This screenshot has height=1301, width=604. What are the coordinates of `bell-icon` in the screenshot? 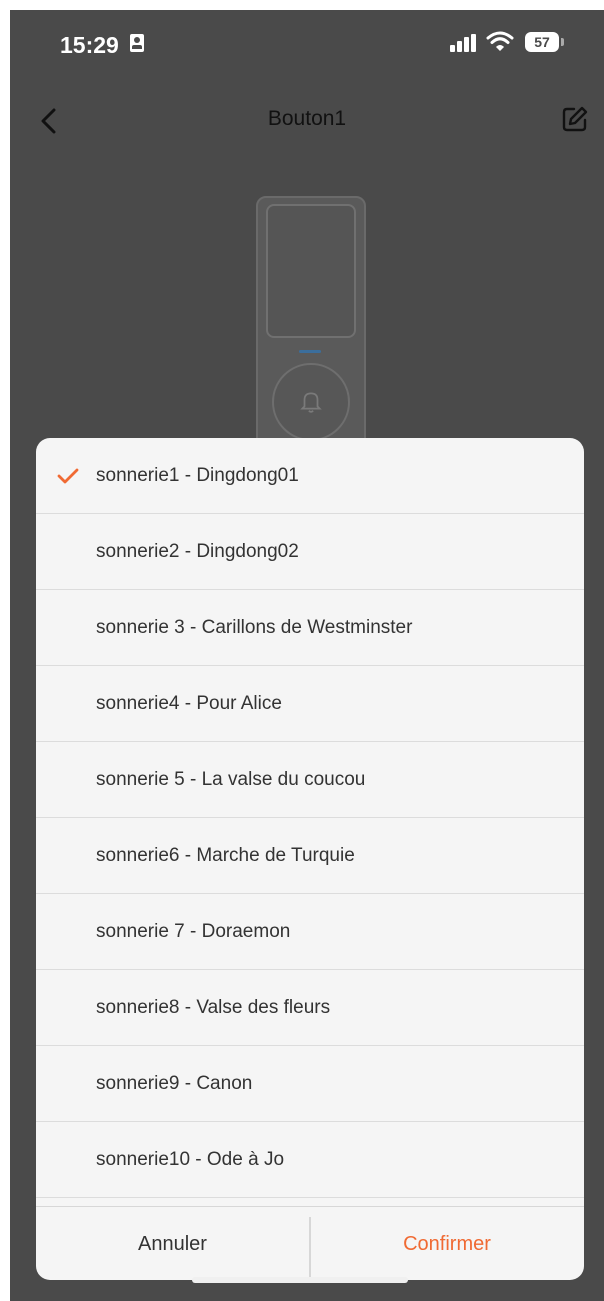 It's located at (311, 402).